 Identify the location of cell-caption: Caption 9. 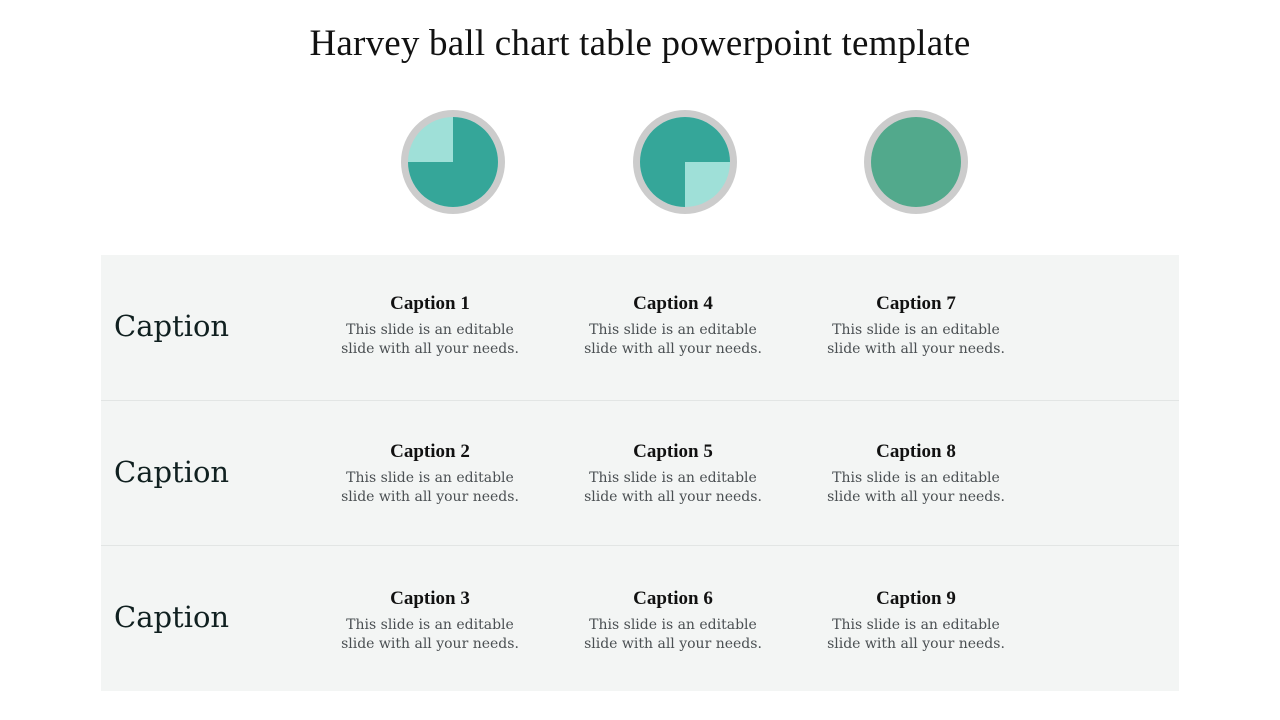
(916, 598).